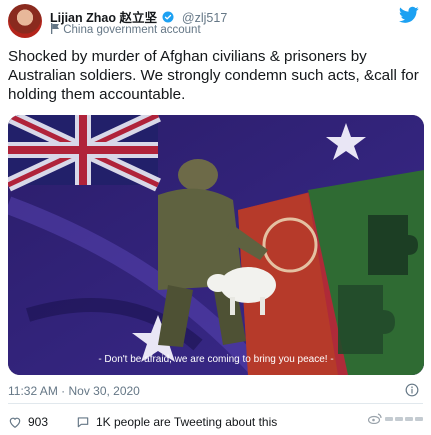  What do you see at coordinates (132, 30) in the screenshot?
I see `government-label-text: China government account` at bounding box center [132, 30].